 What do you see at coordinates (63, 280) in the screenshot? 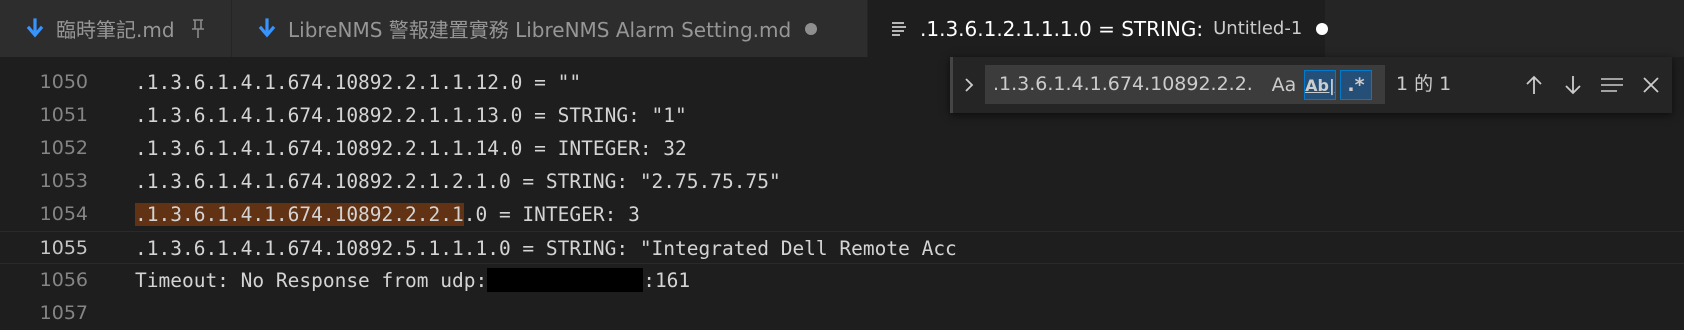
I see `line-number: 1056` at bounding box center [63, 280].